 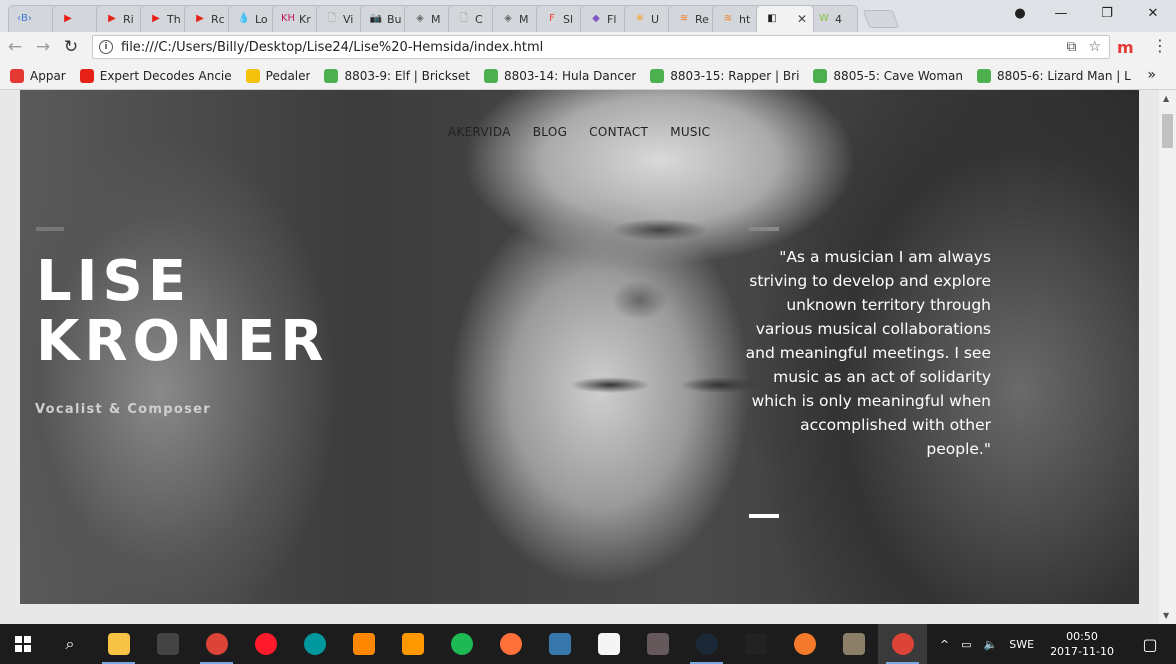 I want to click on bookmark-item: 8803-14: Hula Dancer, so click(x=560, y=75).